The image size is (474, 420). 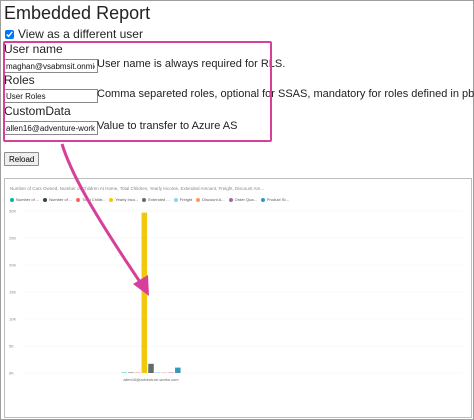 I want to click on annotation-highlight-box, so click(x=137, y=91).